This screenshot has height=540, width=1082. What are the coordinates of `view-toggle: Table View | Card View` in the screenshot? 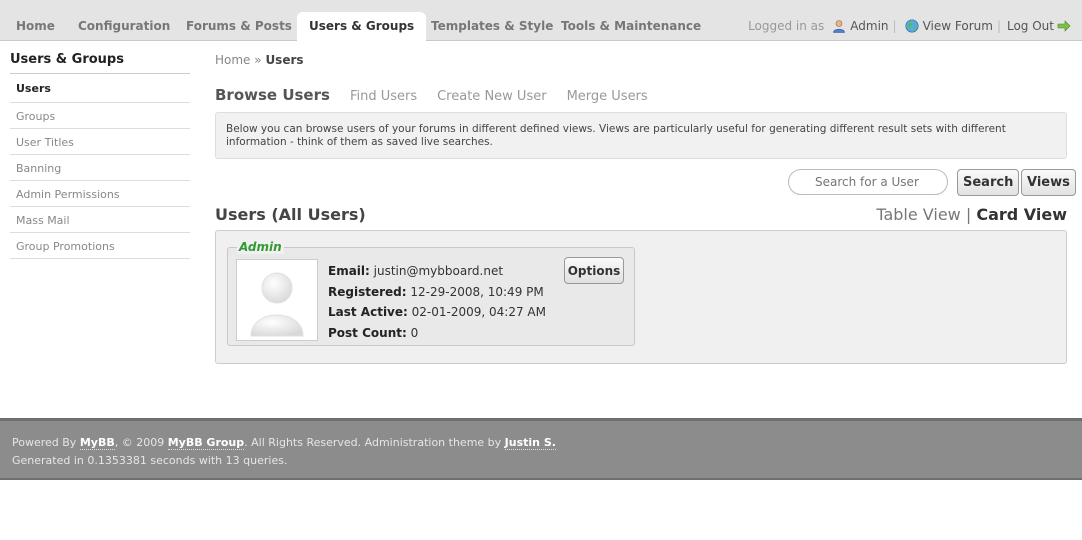 It's located at (971, 214).